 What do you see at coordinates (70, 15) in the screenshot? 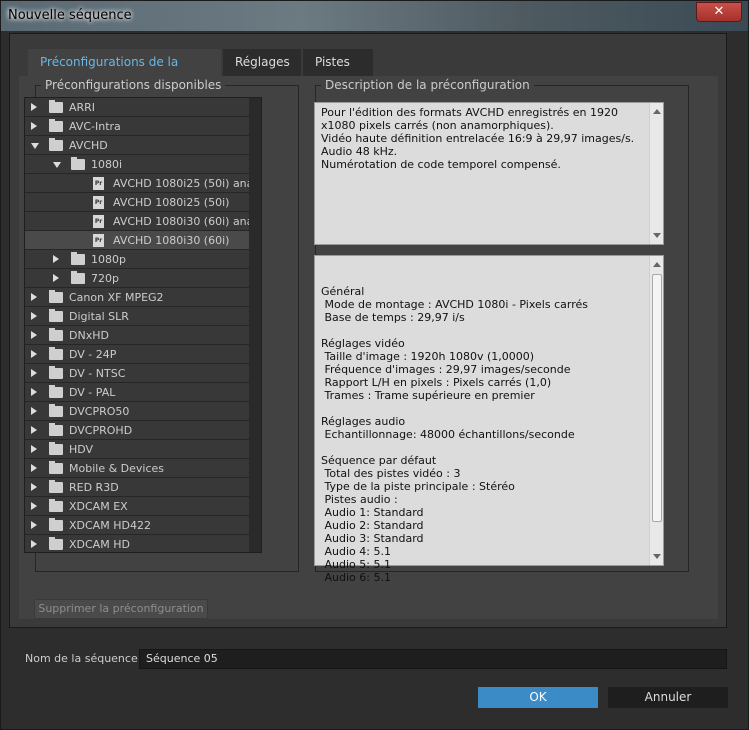
I see `window-title: Nouvelle séquence` at bounding box center [70, 15].